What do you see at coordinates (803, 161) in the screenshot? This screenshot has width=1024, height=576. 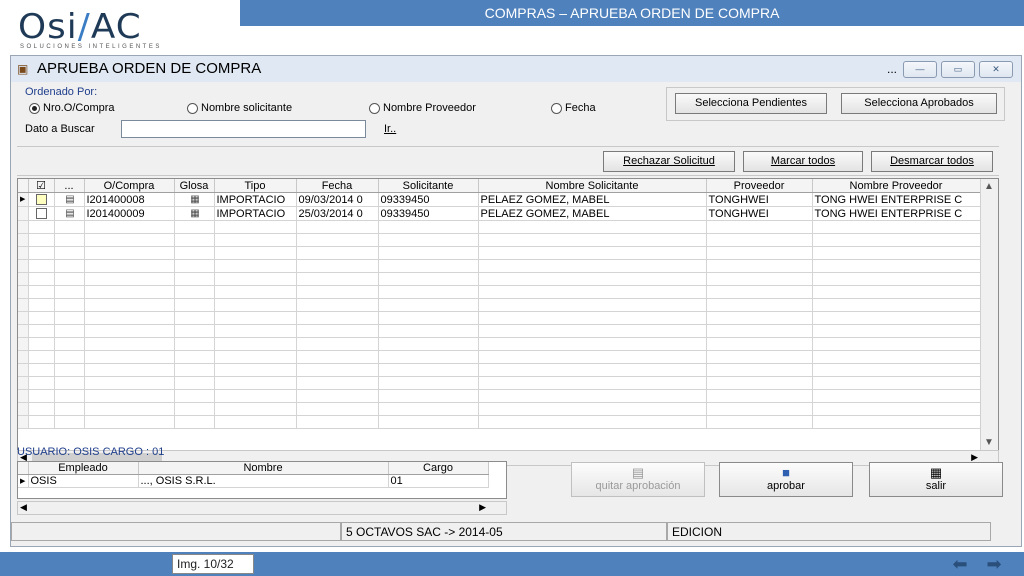 I see `mark-all-button: Marcar todos` at bounding box center [803, 161].